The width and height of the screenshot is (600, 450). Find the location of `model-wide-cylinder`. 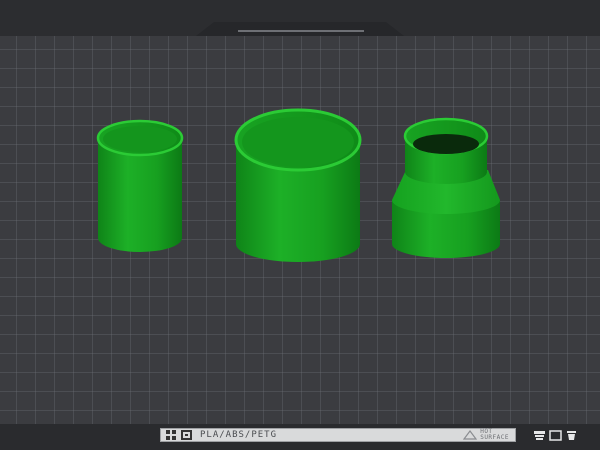

model-wide-cylinder is located at coordinates (298, 185).